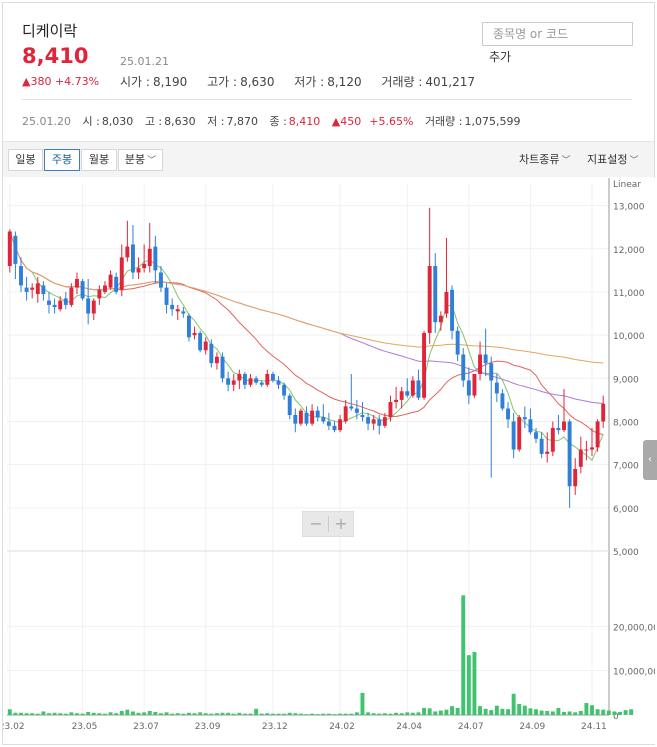 The width and height of the screenshot is (657, 747). Describe the element at coordinates (500, 56) in the screenshot. I see `add-button: 추가` at that location.